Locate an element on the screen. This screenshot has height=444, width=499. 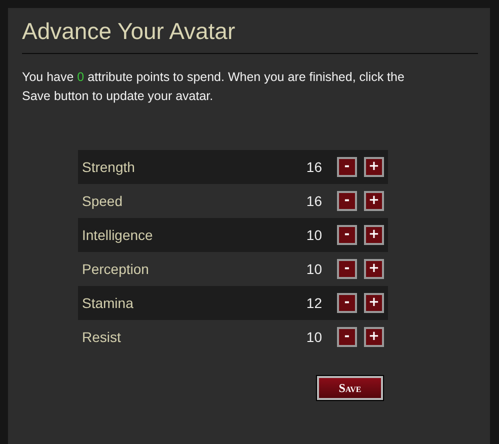
attribute-name: Stamina is located at coordinates (108, 303).